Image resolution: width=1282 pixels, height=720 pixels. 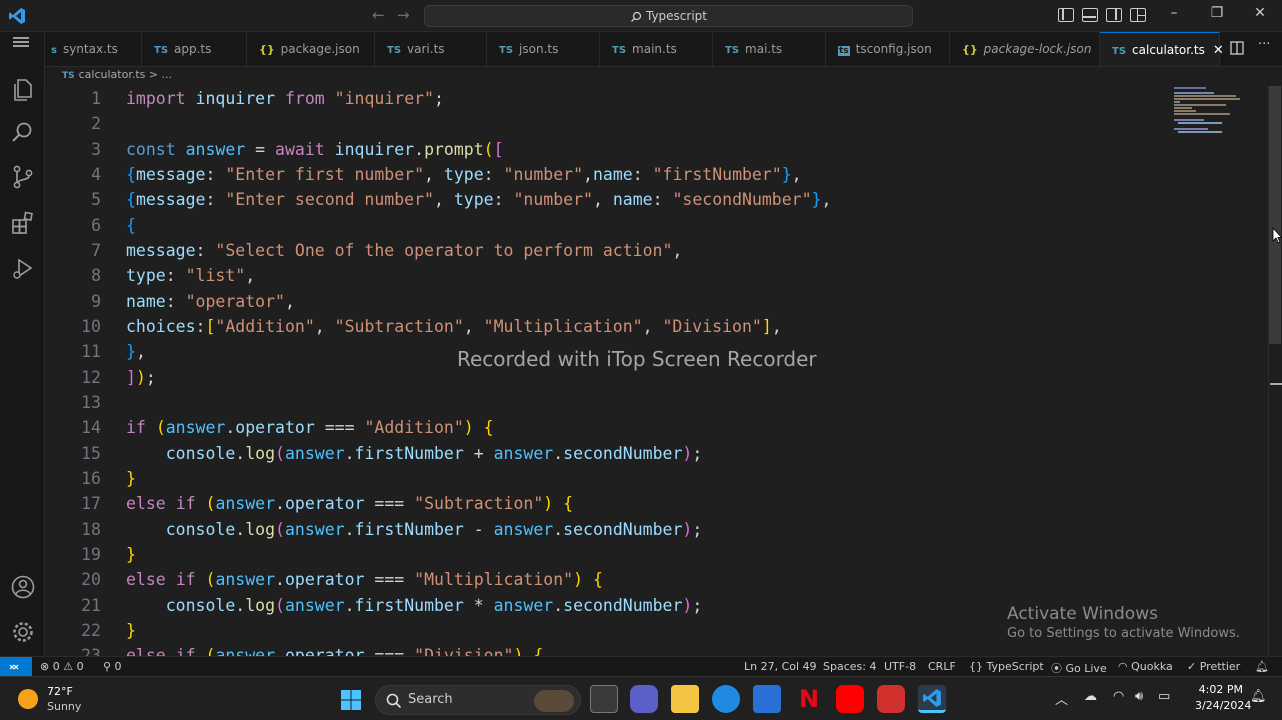 What do you see at coordinates (769, 49) in the screenshot?
I see `tab-mai-ts: TS mai.ts` at bounding box center [769, 49].